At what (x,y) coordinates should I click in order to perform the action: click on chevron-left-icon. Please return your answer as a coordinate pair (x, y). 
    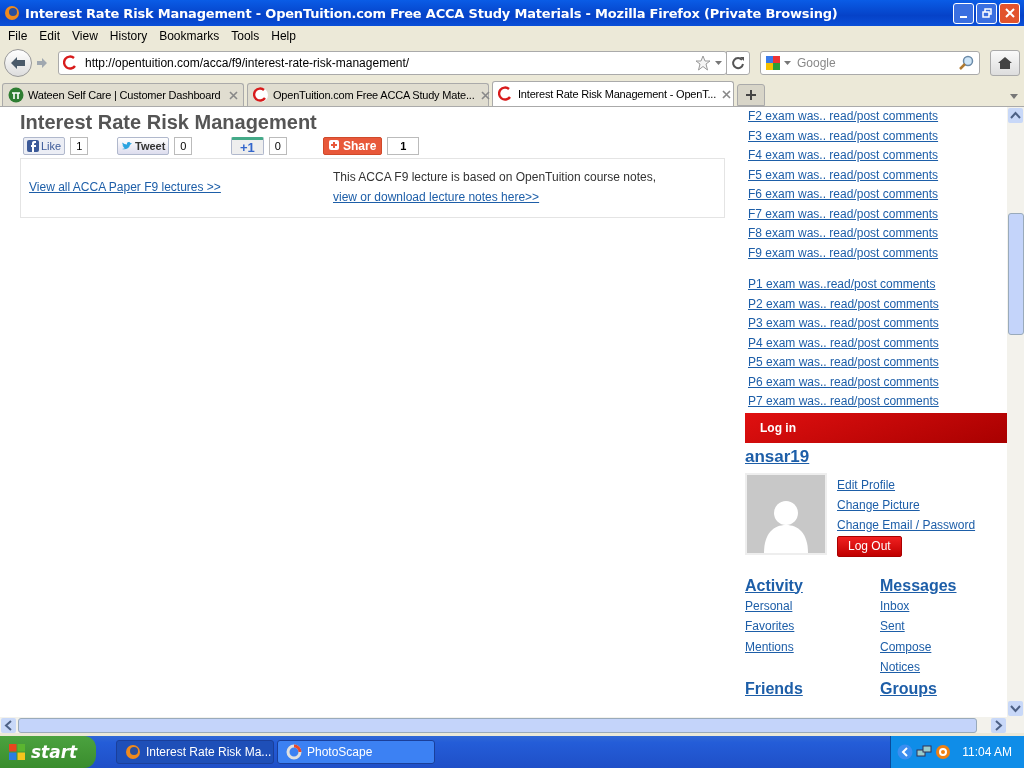
    Looking at the image, I should click on (905, 752).